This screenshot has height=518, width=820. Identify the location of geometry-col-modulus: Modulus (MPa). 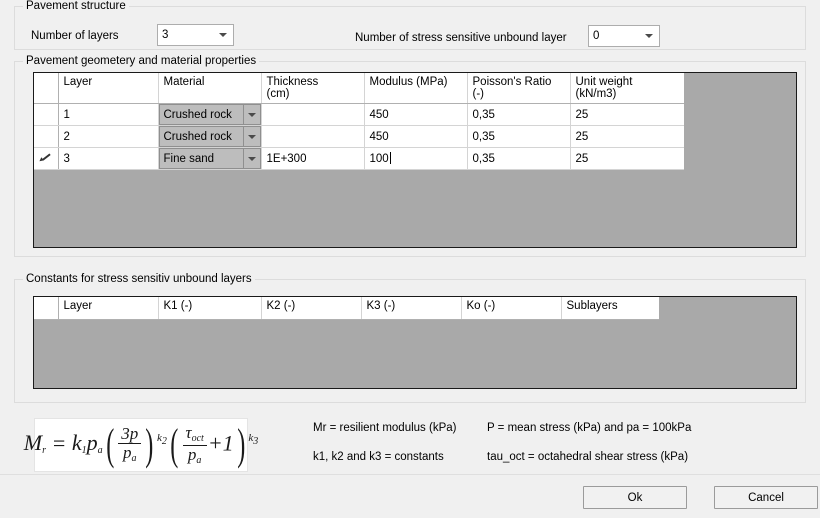
(416, 88).